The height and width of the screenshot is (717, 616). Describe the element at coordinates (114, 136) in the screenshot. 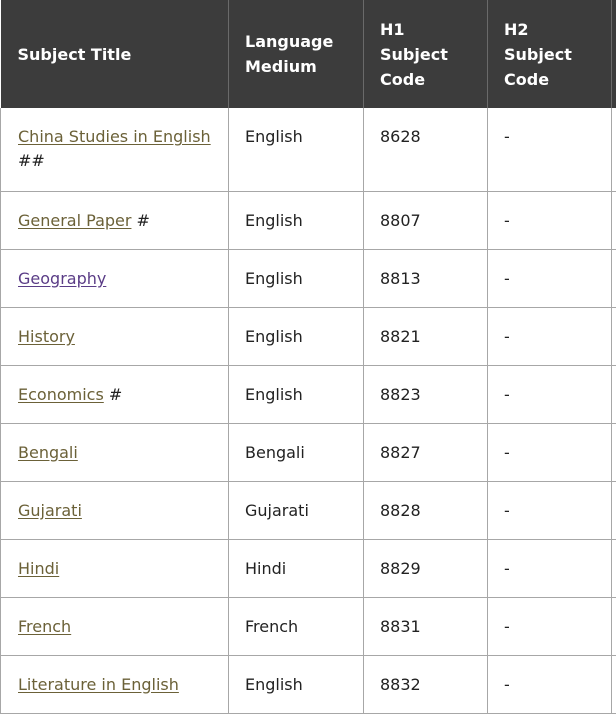

I see `subject-link: China Studies in English` at that location.